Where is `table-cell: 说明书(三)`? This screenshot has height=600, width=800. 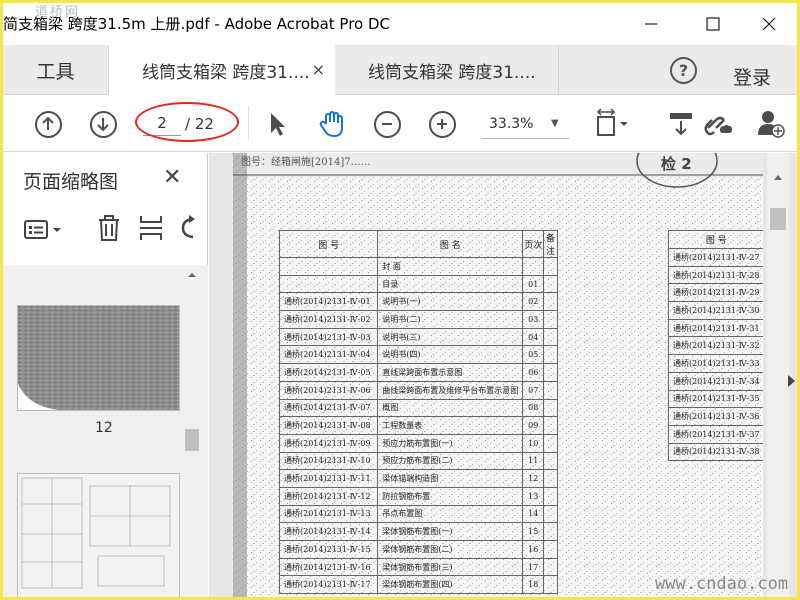
table-cell: 说明书(三) is located at coordinates (450, 337).